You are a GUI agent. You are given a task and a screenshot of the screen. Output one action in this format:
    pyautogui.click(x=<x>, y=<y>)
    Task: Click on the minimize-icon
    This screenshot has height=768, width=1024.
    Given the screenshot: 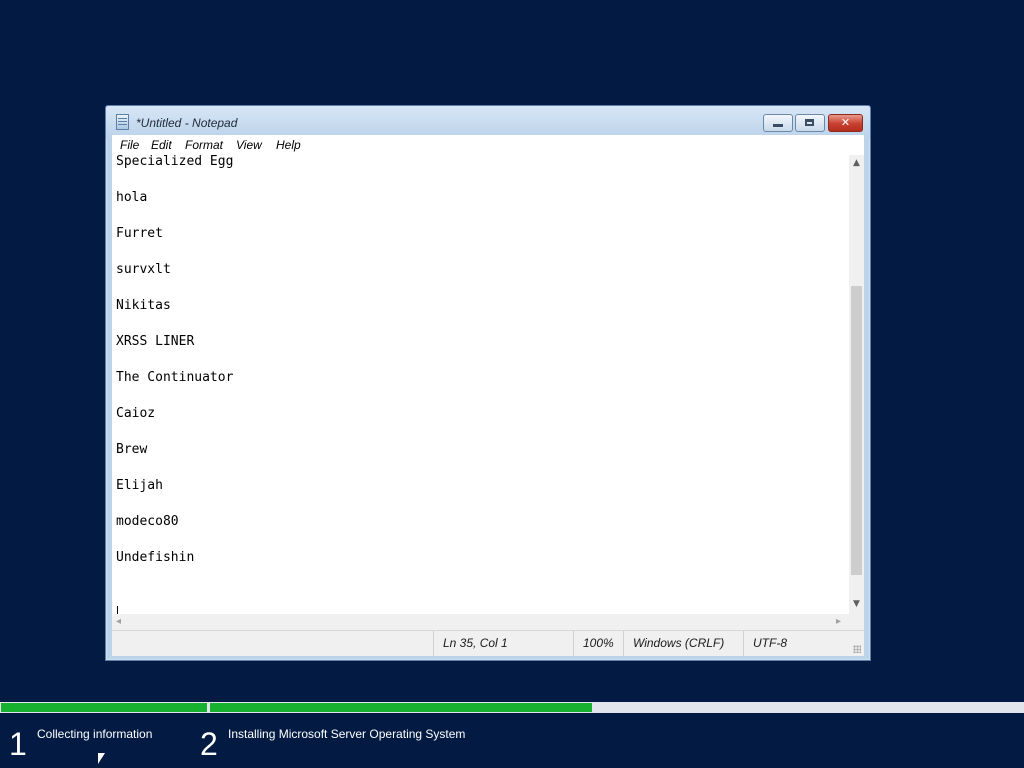 What is the action you would take?
    pyautogui.click(x=778, y=125)
    